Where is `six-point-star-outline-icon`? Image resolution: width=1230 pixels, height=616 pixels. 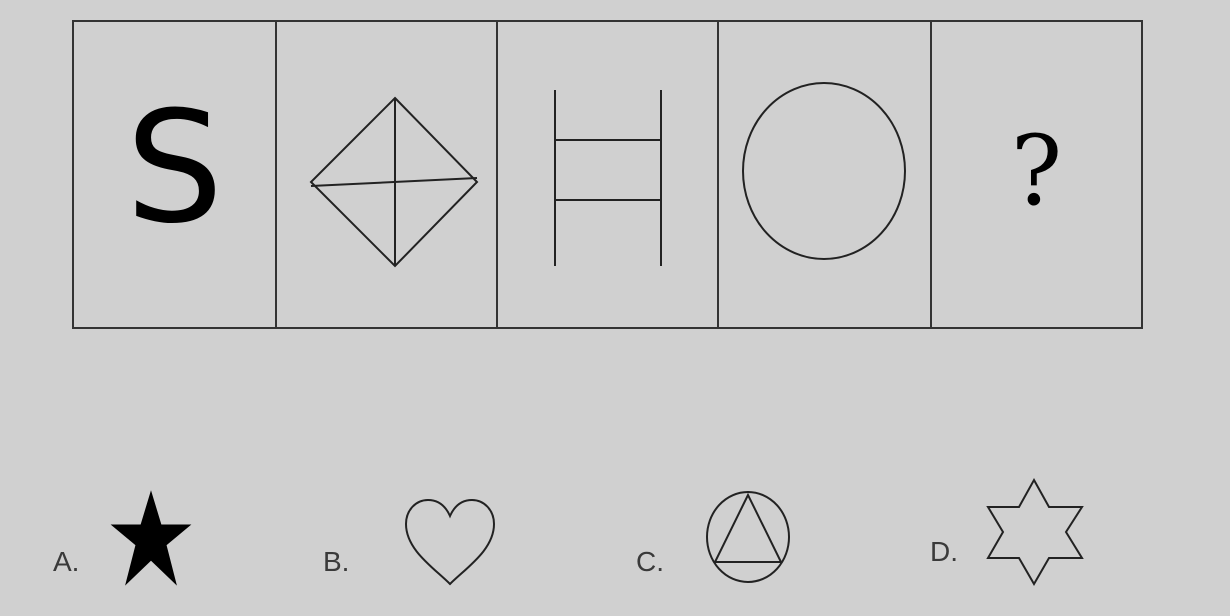
six-point-star-outline-icon is located at coordinates (1035, 532).